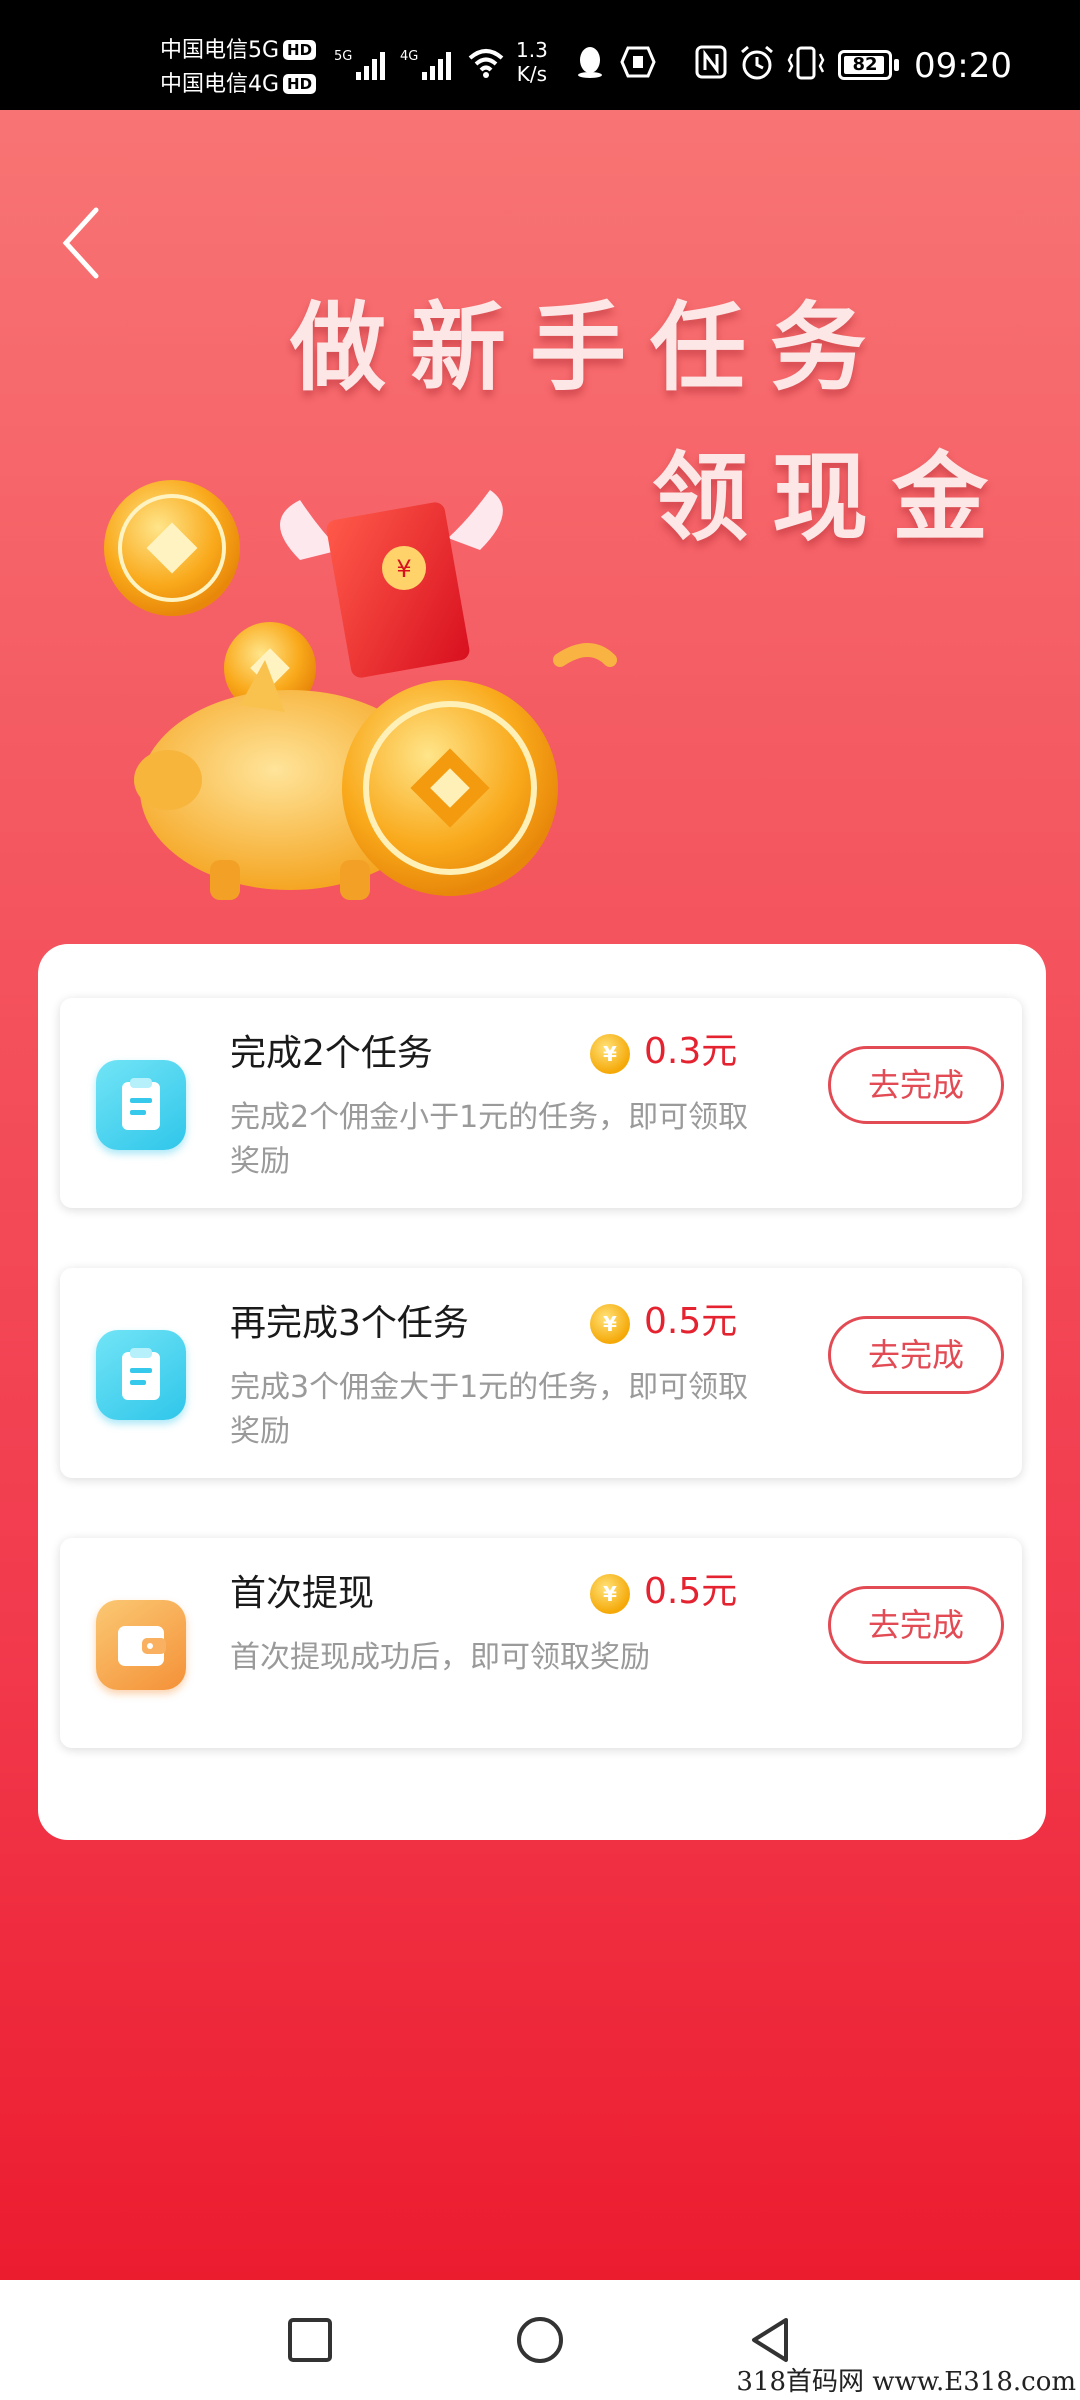 This screenshot has height=2400, width=1080. I want to click on task-title-2: 再完成3个任务, so click(349, 1323).